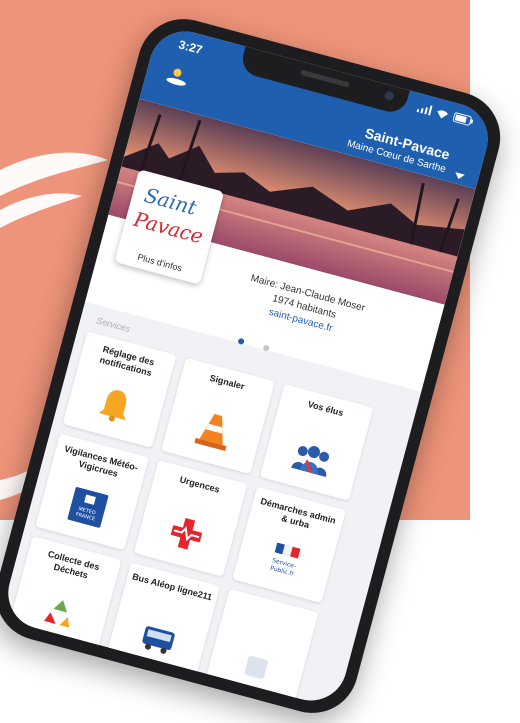 This screenshot has height=723, width=520. I want to click on service-tile-more, so click(261, 647).